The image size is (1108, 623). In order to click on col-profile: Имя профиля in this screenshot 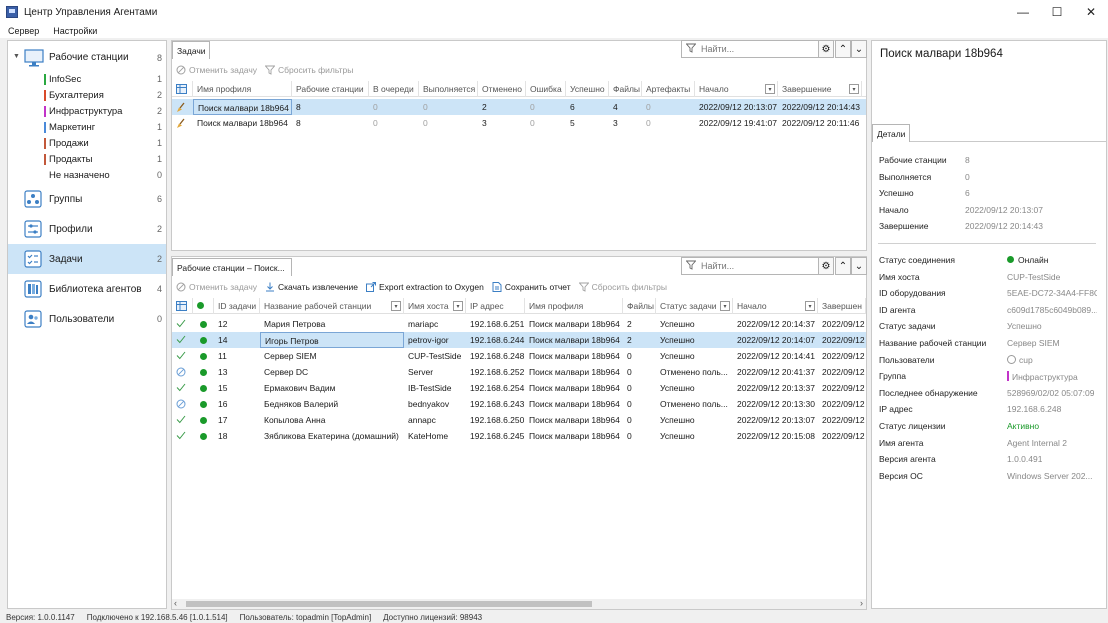, I will do `click(574, 306)`.